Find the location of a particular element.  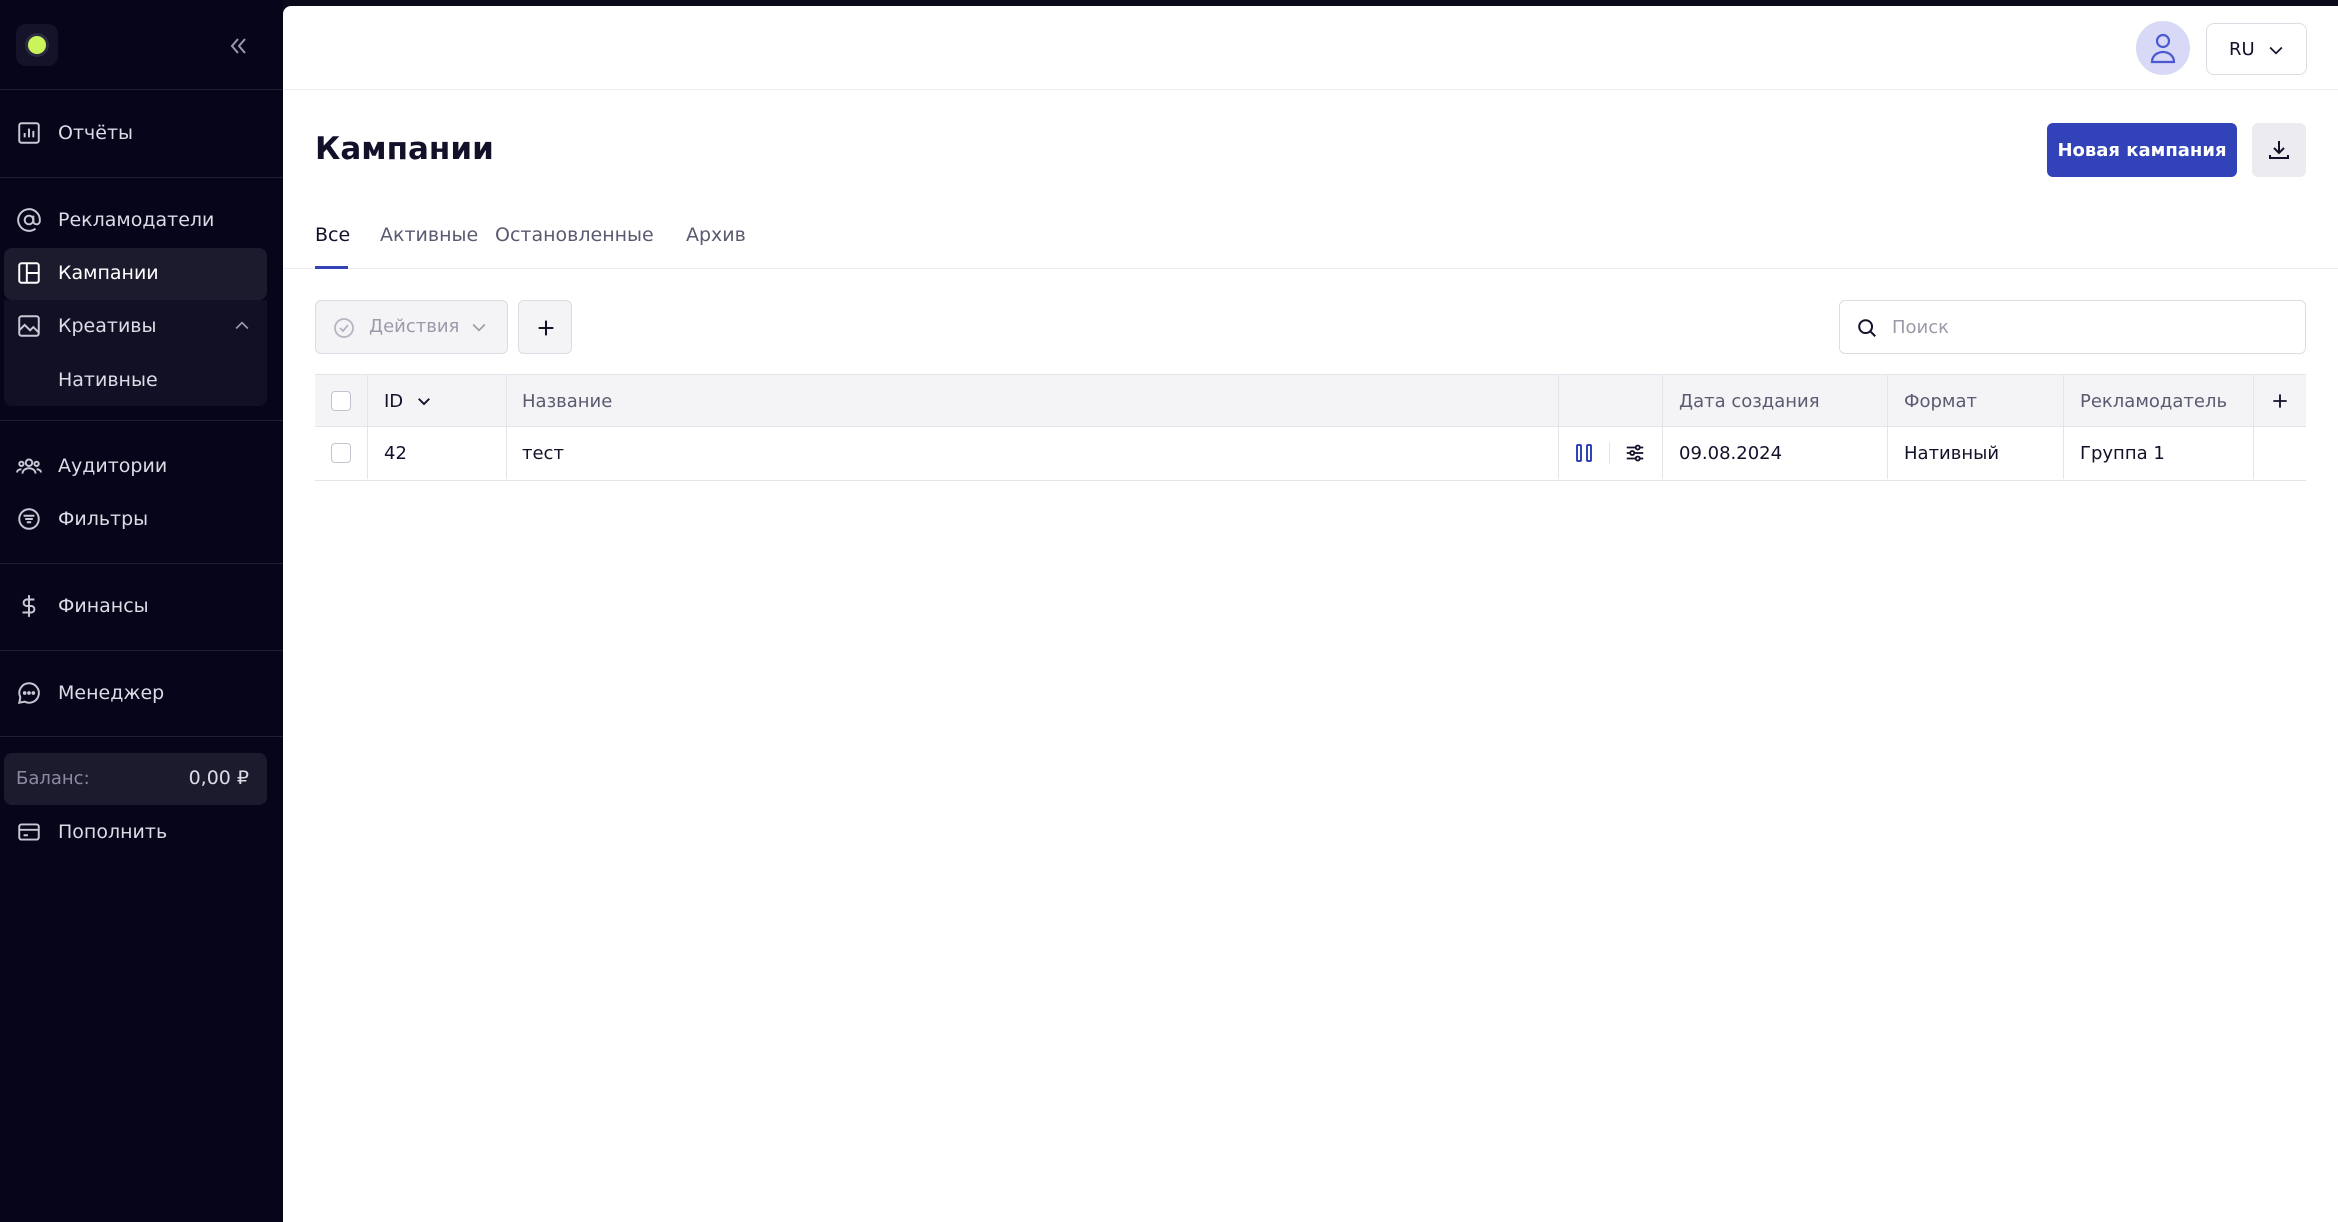

sidebar-item-campaigns: Кампании is located at coordinates (141, 273).